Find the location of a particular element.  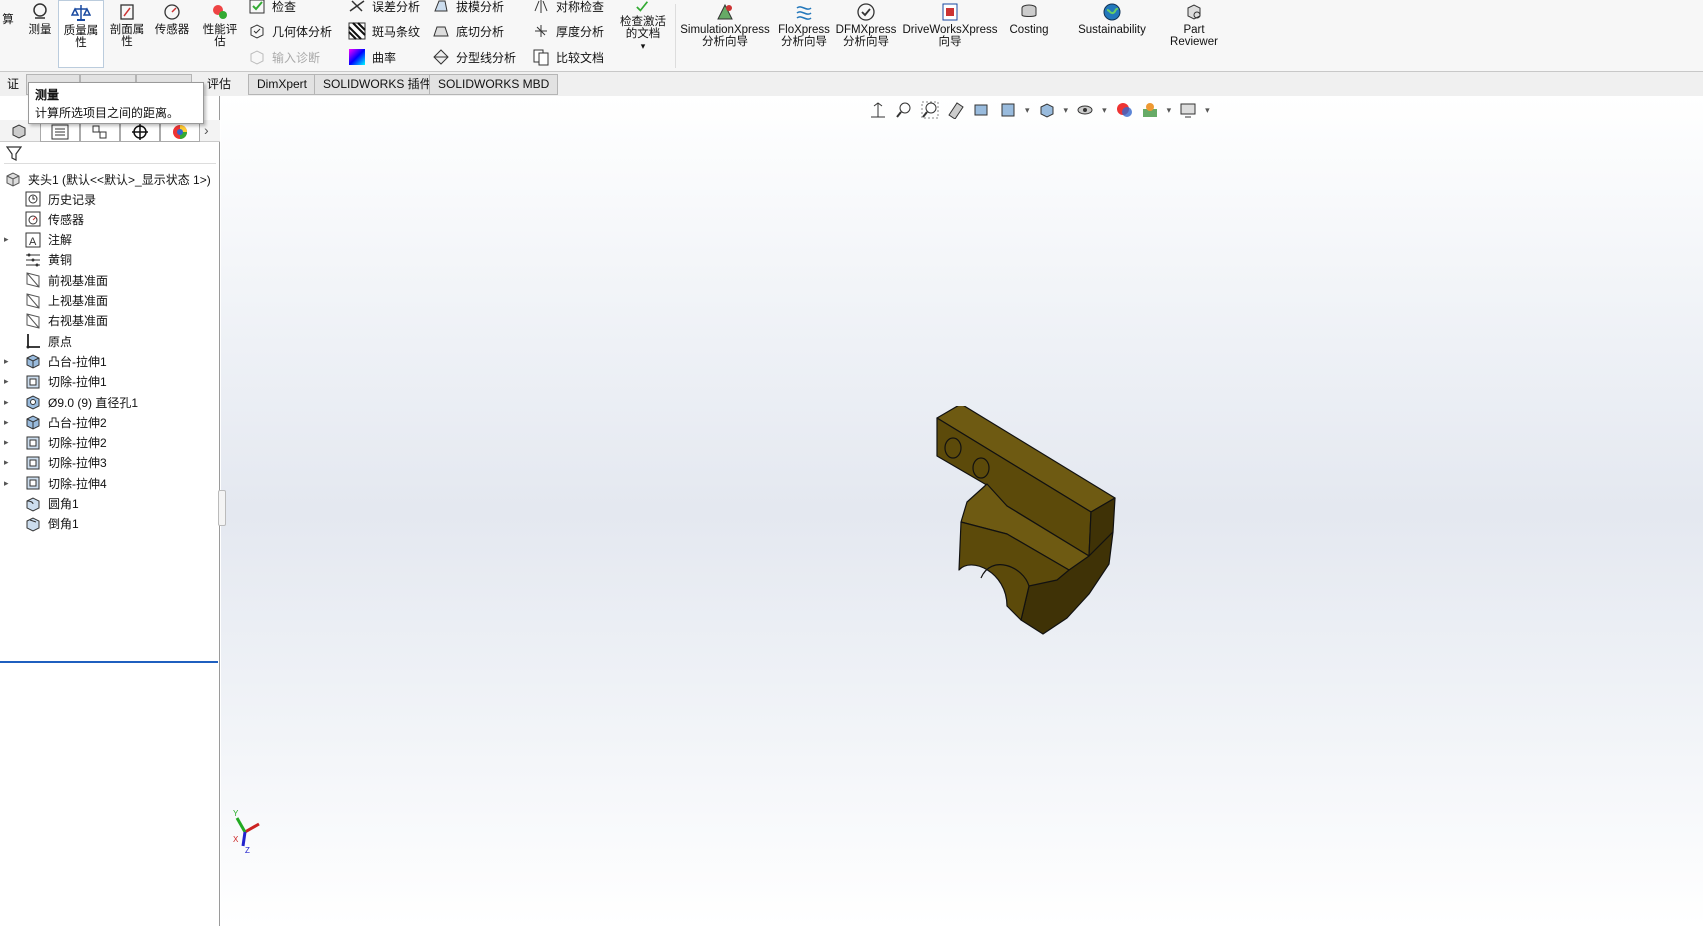

tree-item: 原点 is located at coordinates (36, 341).